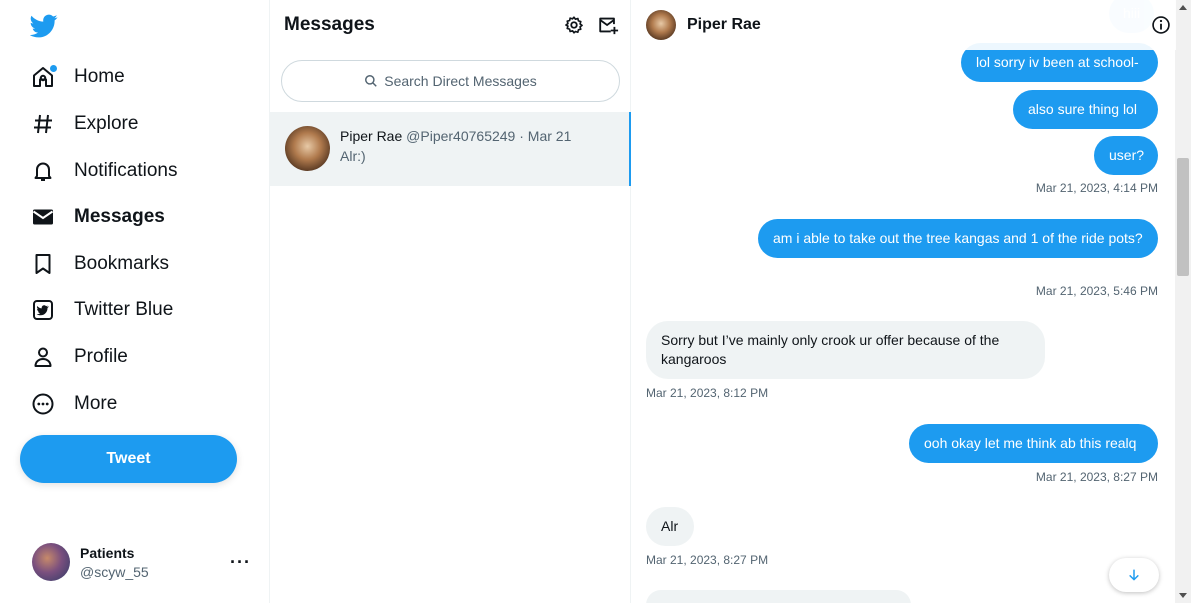  What do you see at coordinates (122, 263) in the screenshot?
I see `nav-bookmarks-label: Bookmarks` at bounding box center [122, 263].